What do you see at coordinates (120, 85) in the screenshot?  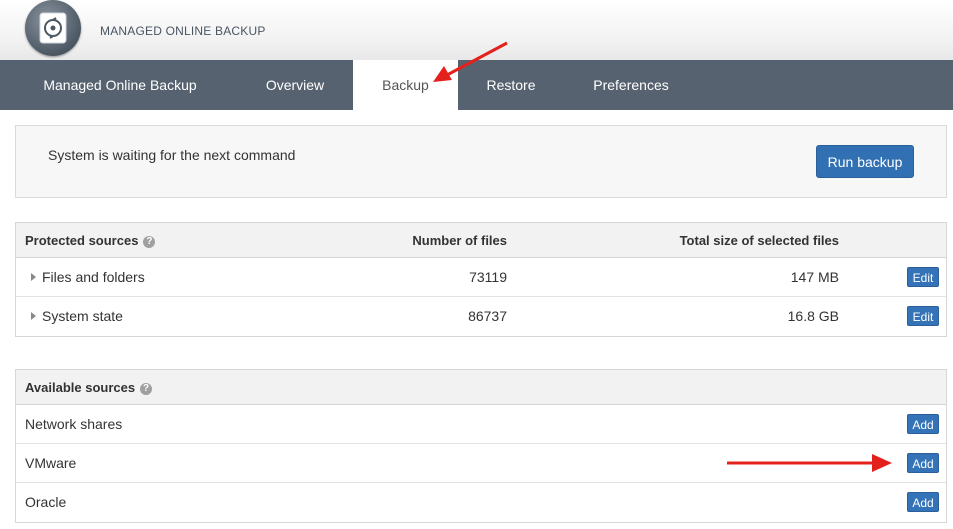 I see `tab-managed-online-backup: Managed Online Backup` at bounding box center [120, 85].